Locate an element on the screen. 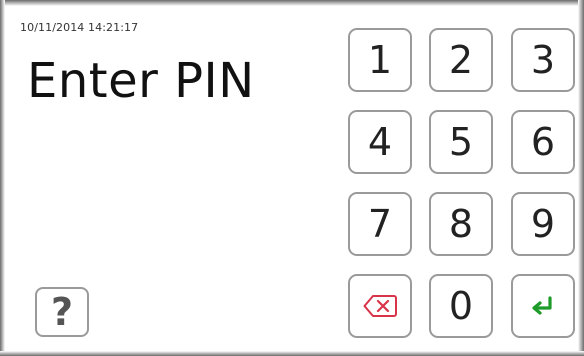 The image size is (584, 356). keypad-key-label: 0 is located at coordinates (461, 306).